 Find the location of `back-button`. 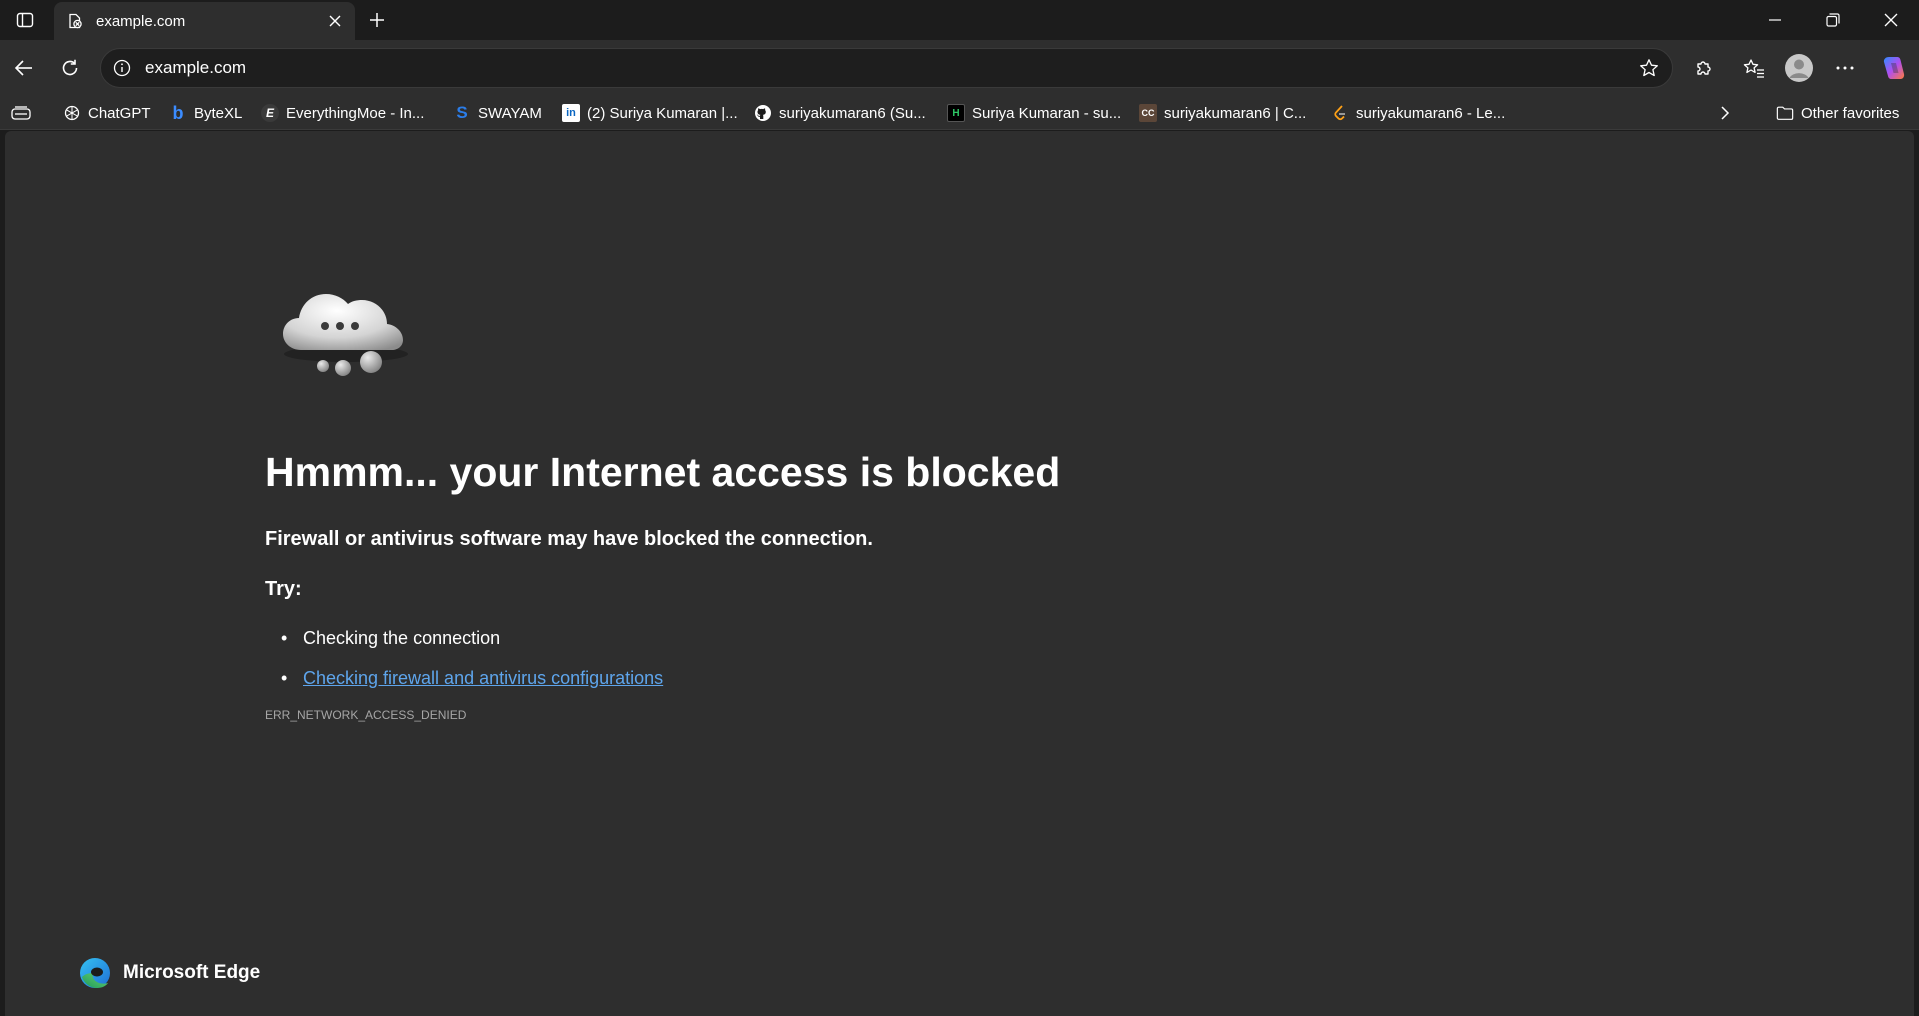

back-button is located at coordinates (24, 68).